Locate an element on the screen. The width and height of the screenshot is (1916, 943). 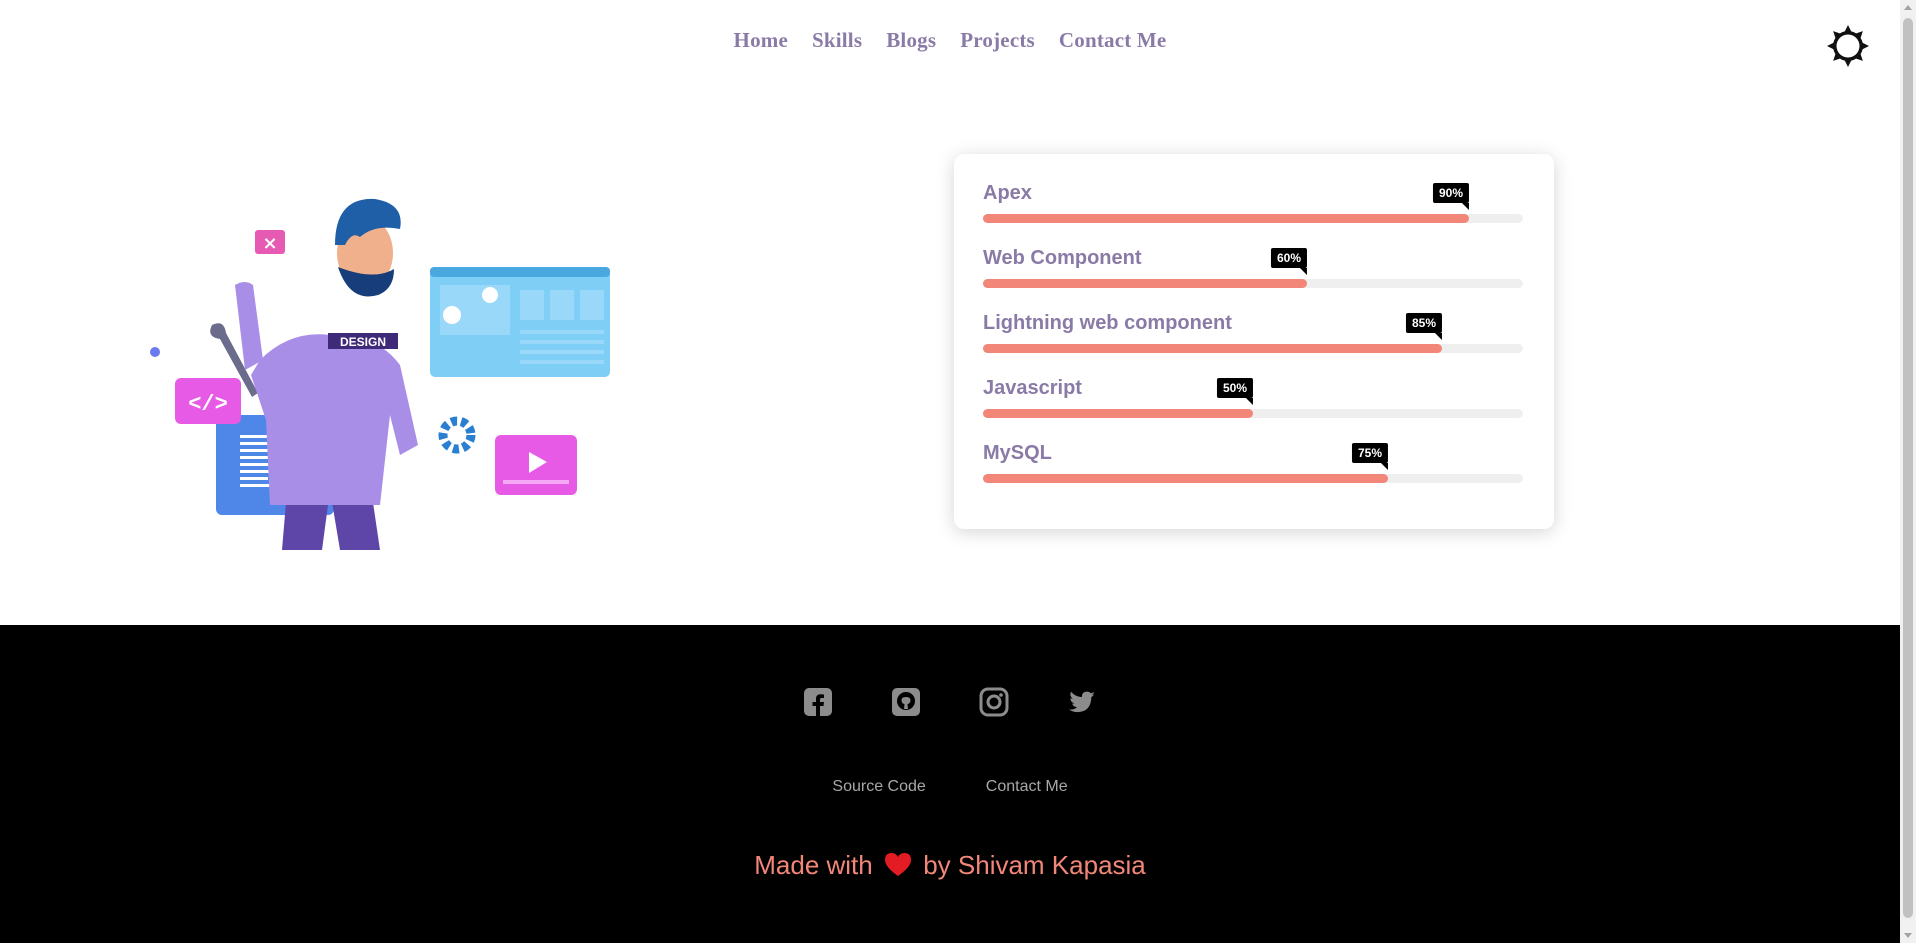
scrollbar is located at coordinates (1908, 471).